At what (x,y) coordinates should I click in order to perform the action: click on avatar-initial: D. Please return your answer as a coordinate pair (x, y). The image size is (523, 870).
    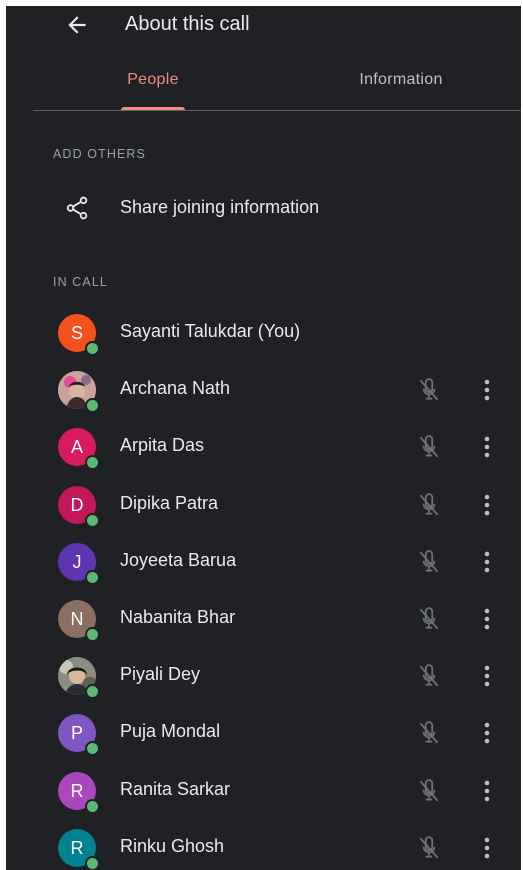
    Looking at the image, I should click on (77, 505).